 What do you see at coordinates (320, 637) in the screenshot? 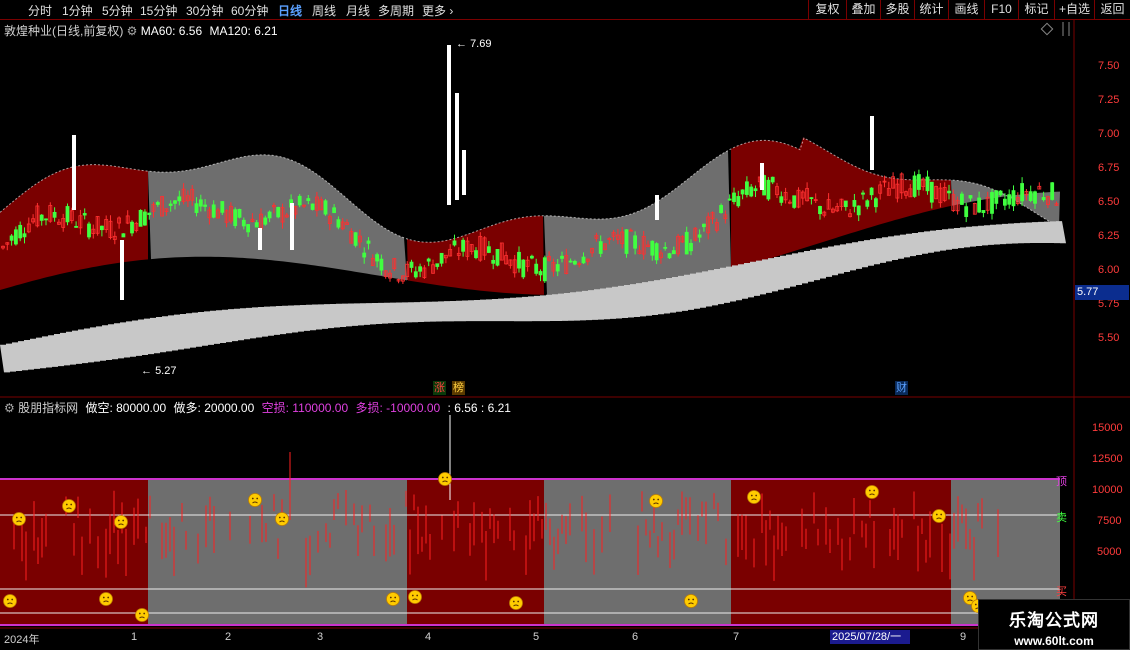
I see `date-label: 3` at bounding box center [320, 637].